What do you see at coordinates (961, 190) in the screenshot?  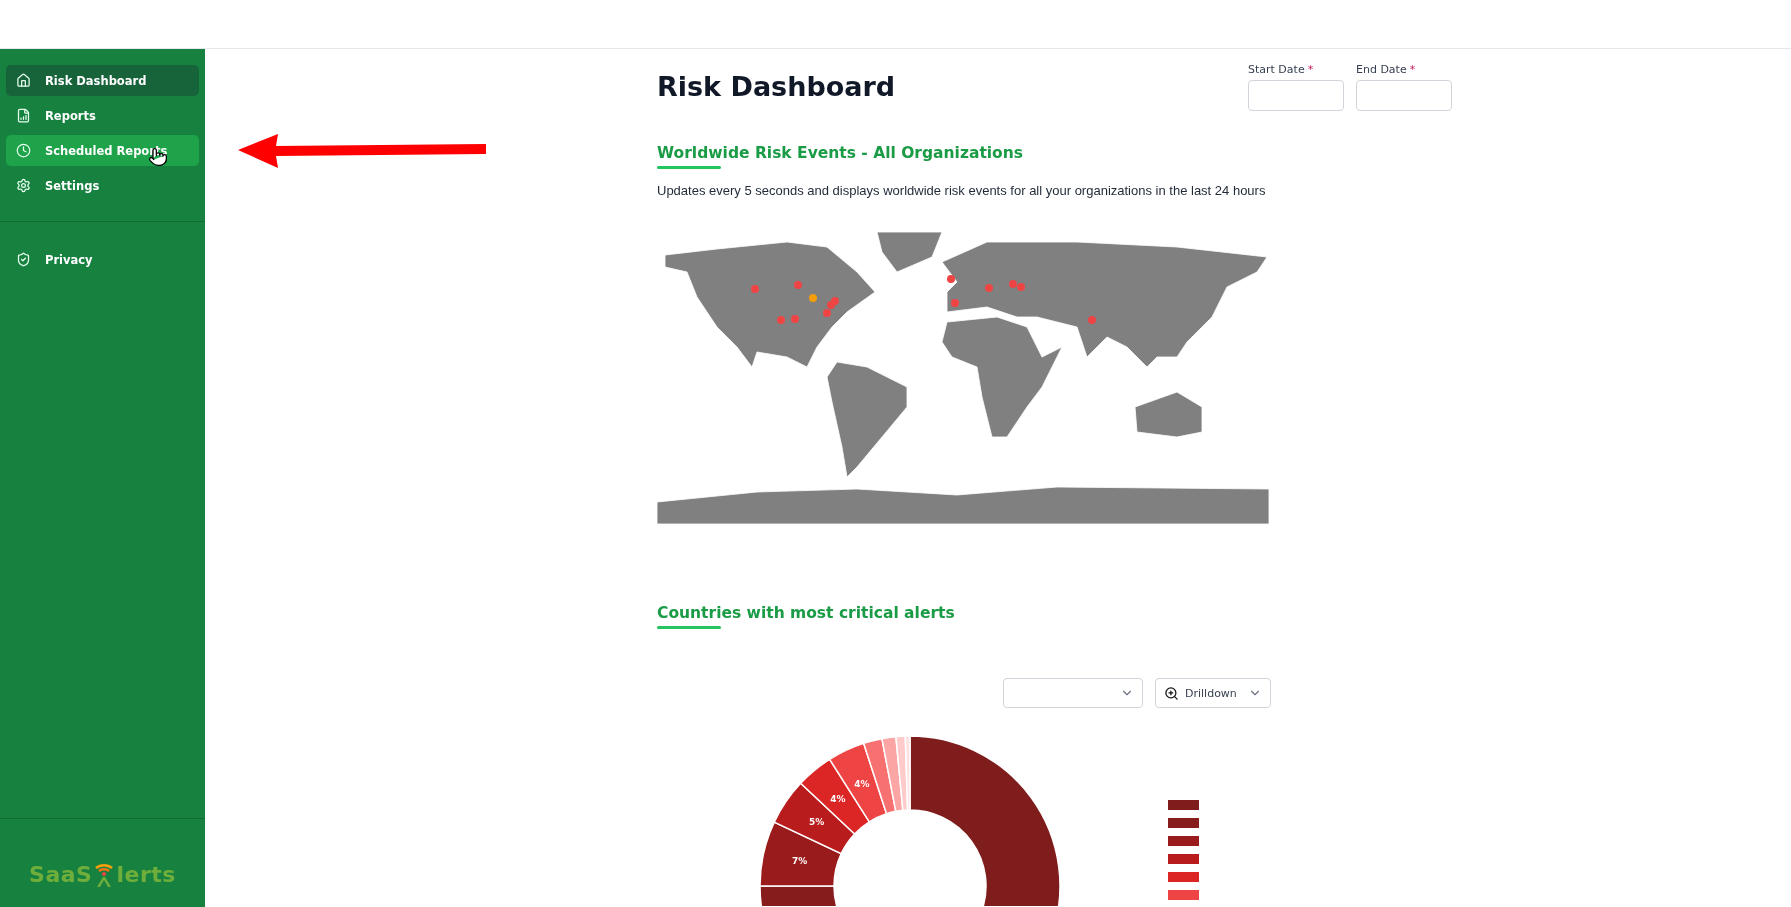 I see `section-description: Updates every 5 seconds and displays worldwide risk events for all your organizations in the last 24 hours` at bounding box center [961, 190].